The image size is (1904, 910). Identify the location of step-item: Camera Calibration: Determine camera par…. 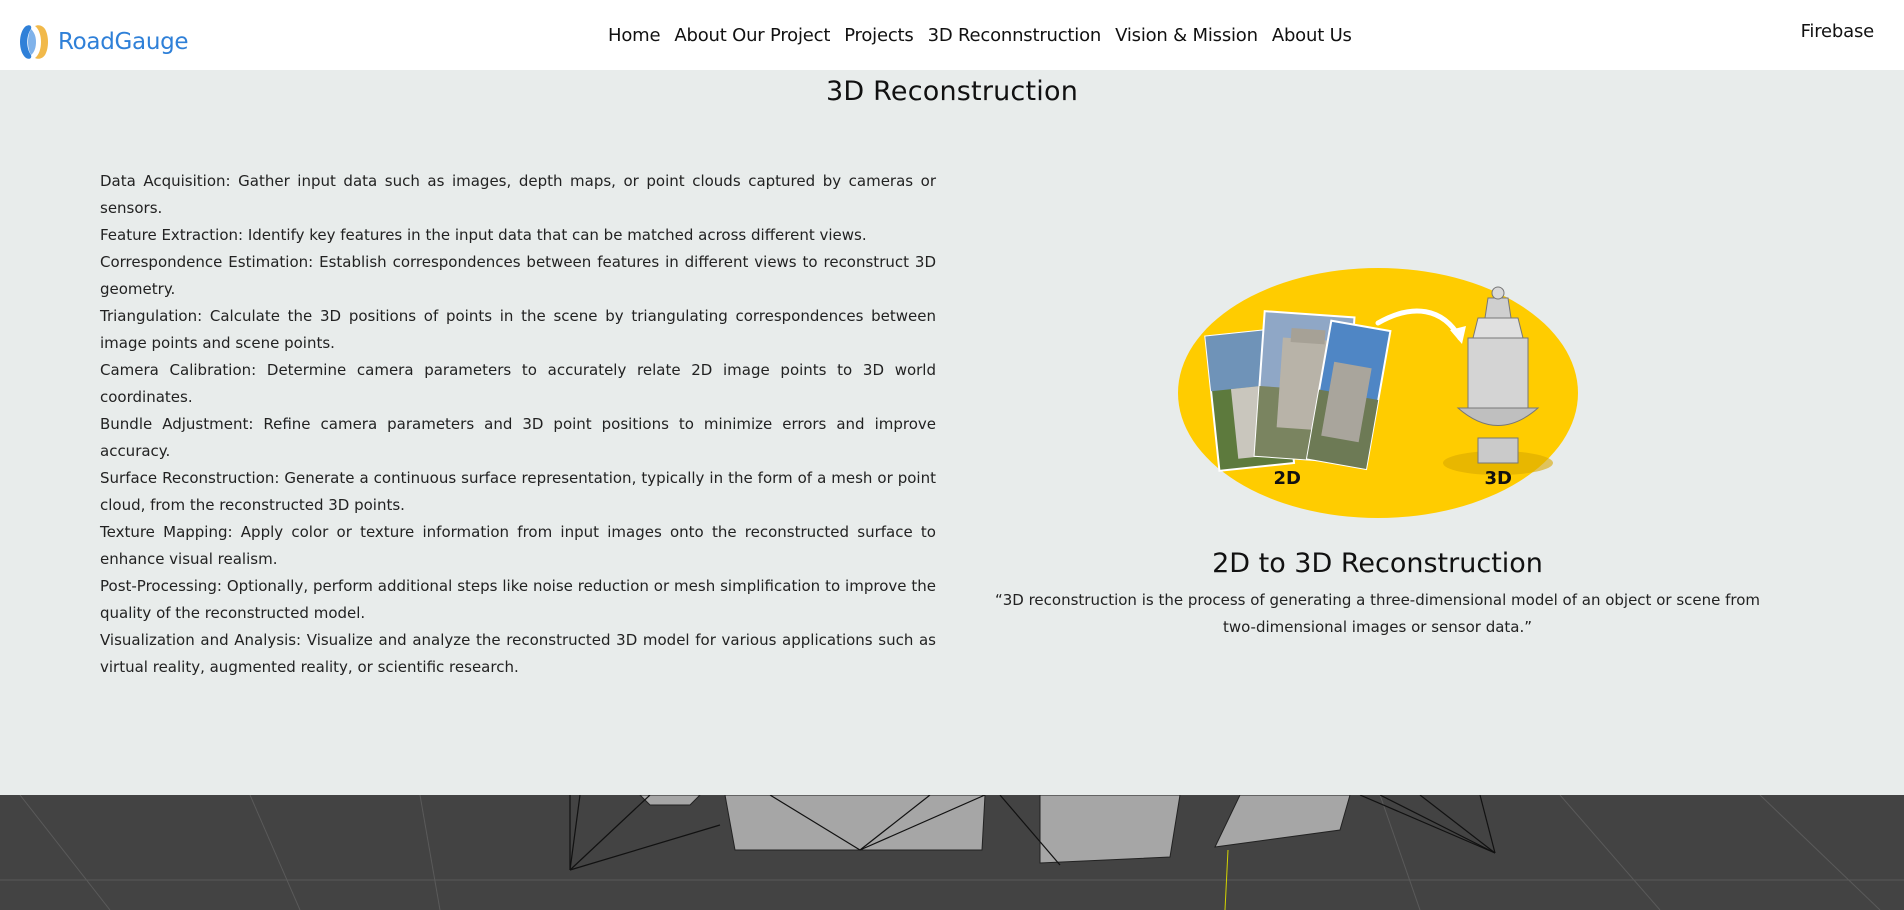
(518, 383).